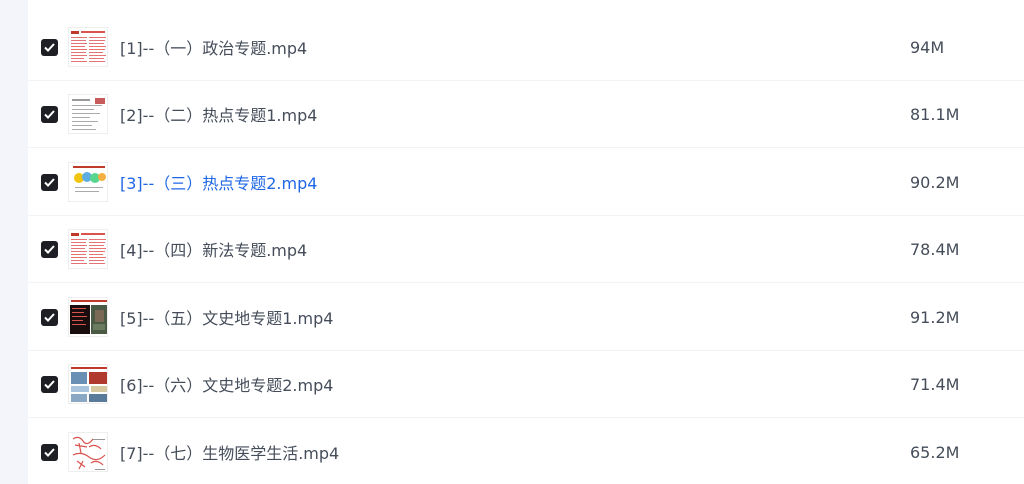 The height and width of the screenshot is (484, 1024). I want to click on file-name: [3]--（三）热点专题2.mp4, so click(218, 182).